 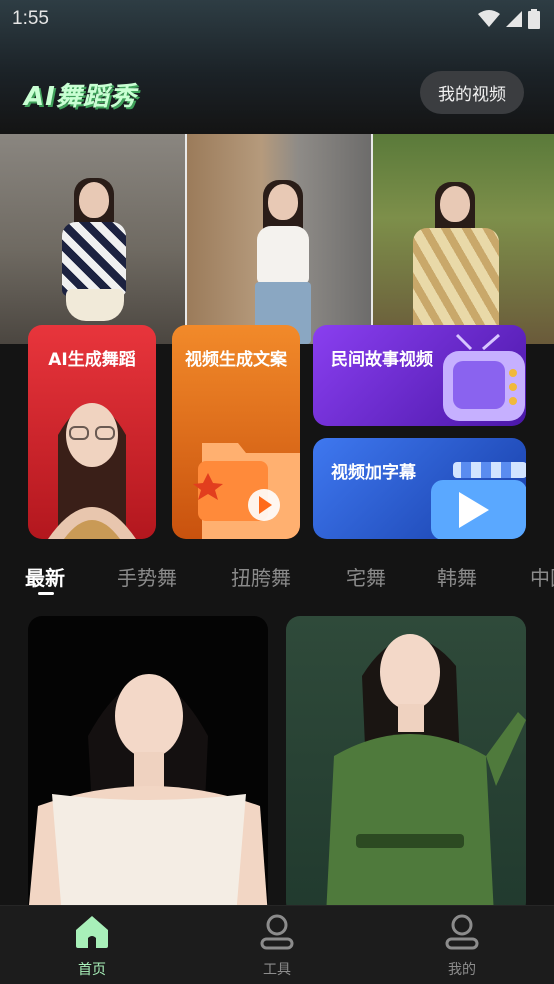 I want to click on tv-icon, so click(x=484, y=377).